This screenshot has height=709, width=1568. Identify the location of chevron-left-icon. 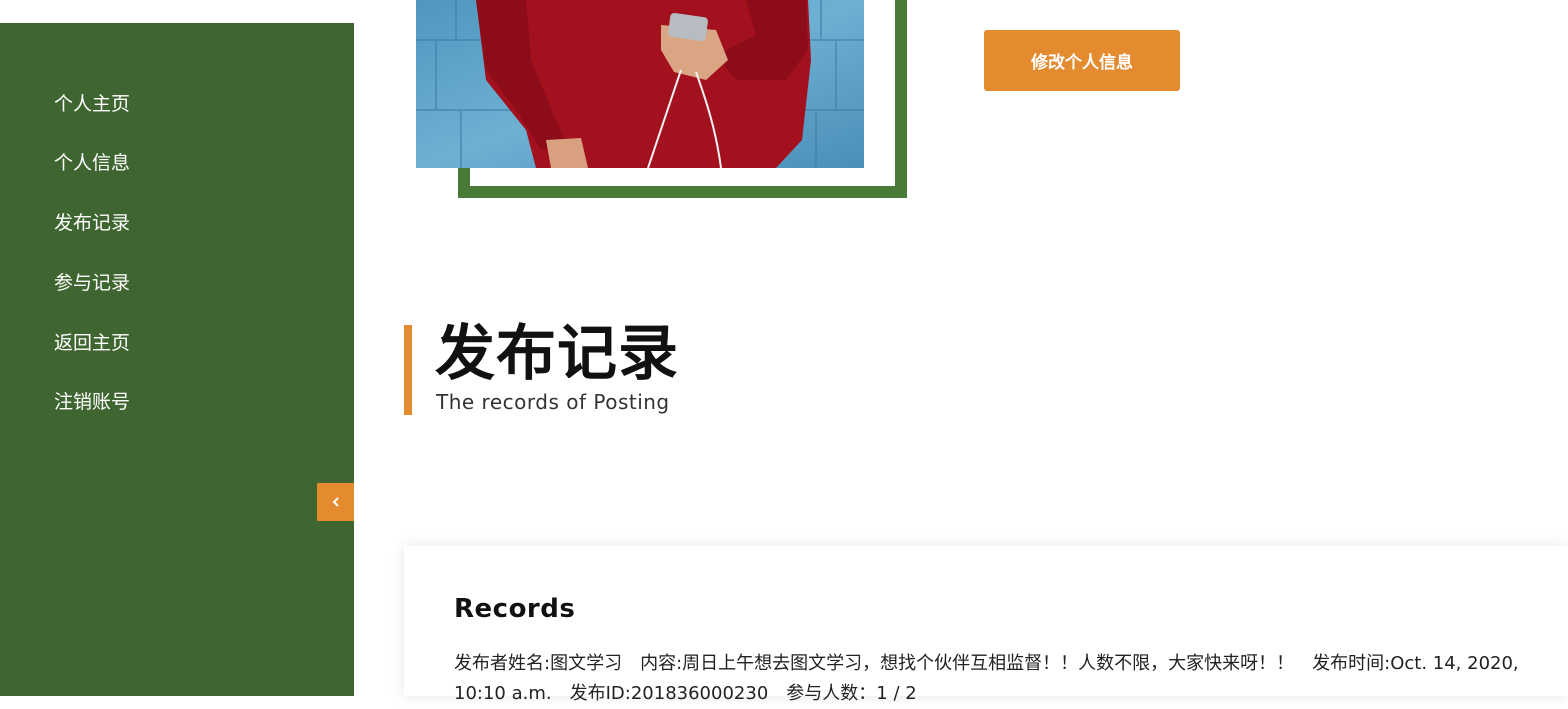
(336, 502).